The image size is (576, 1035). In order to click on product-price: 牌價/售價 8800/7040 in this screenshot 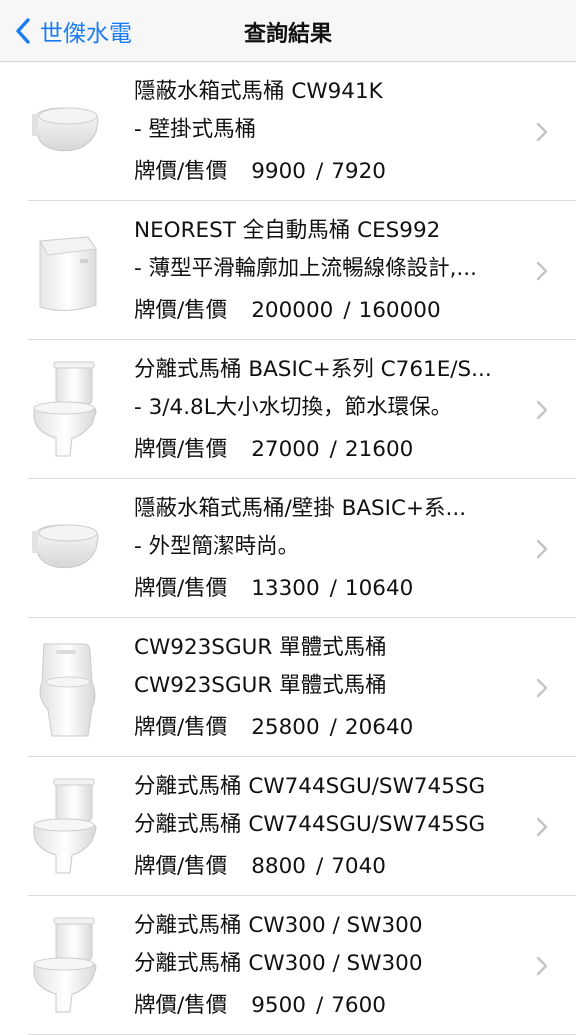, I will do `click(260, 866)`.